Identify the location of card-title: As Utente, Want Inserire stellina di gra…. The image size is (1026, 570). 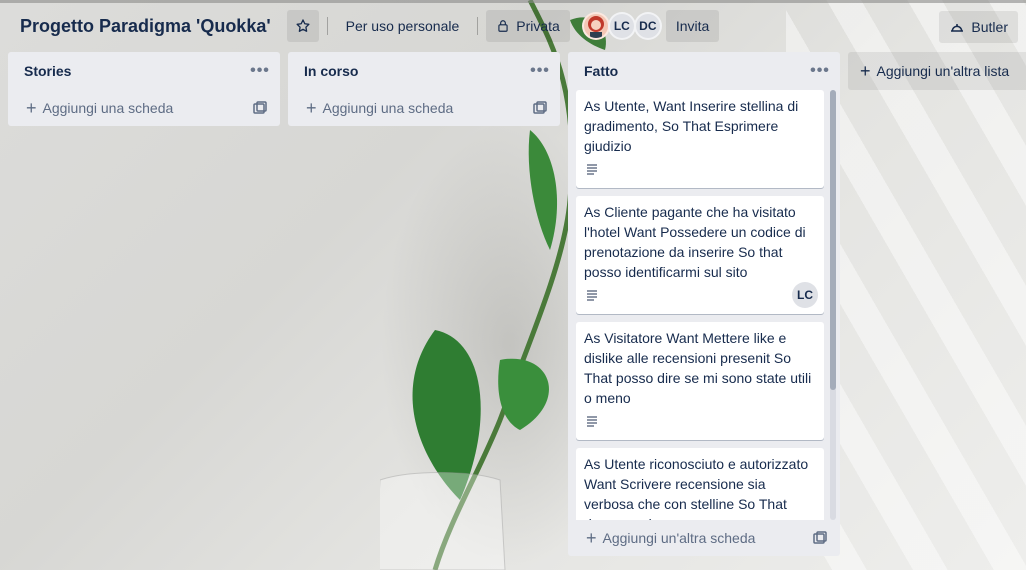
(691, 126).